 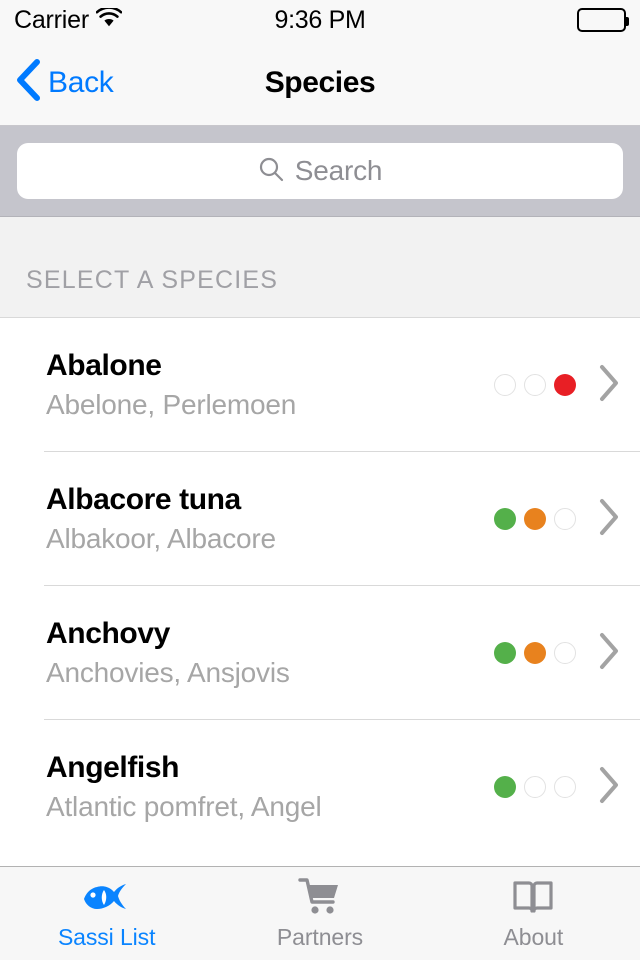 I want to click on fish-icon, so click(x=107, y=897).